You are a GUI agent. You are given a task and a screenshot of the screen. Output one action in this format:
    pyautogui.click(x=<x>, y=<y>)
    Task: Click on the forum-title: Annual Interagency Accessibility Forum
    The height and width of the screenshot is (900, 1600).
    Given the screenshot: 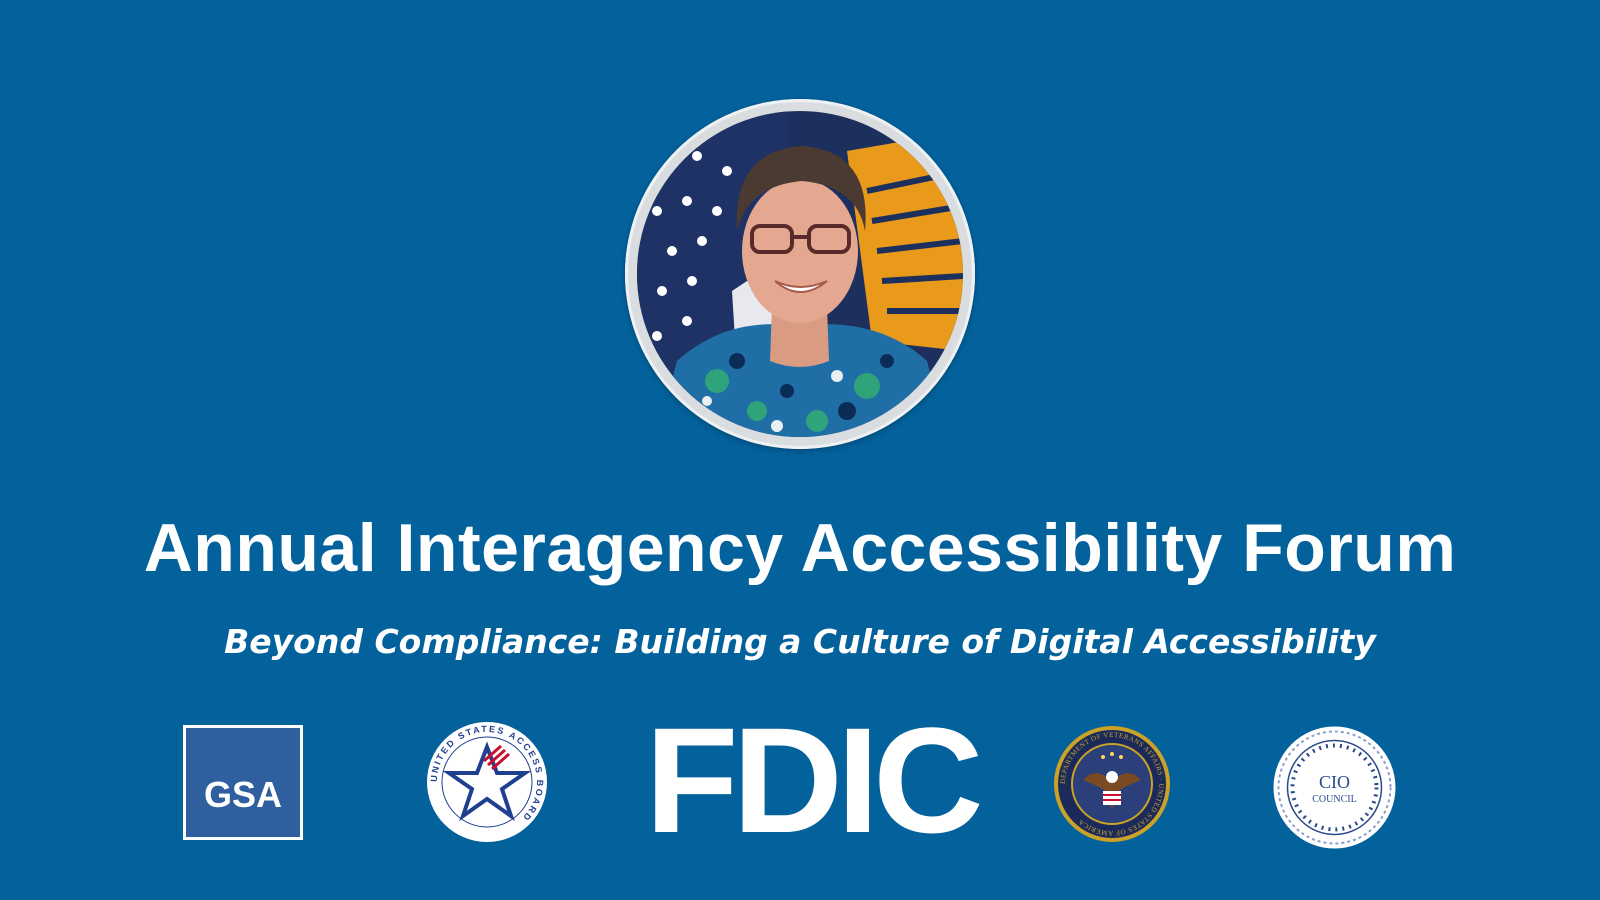 What is the action you would take?
    pyautogui.click(x=800, y=548)
    